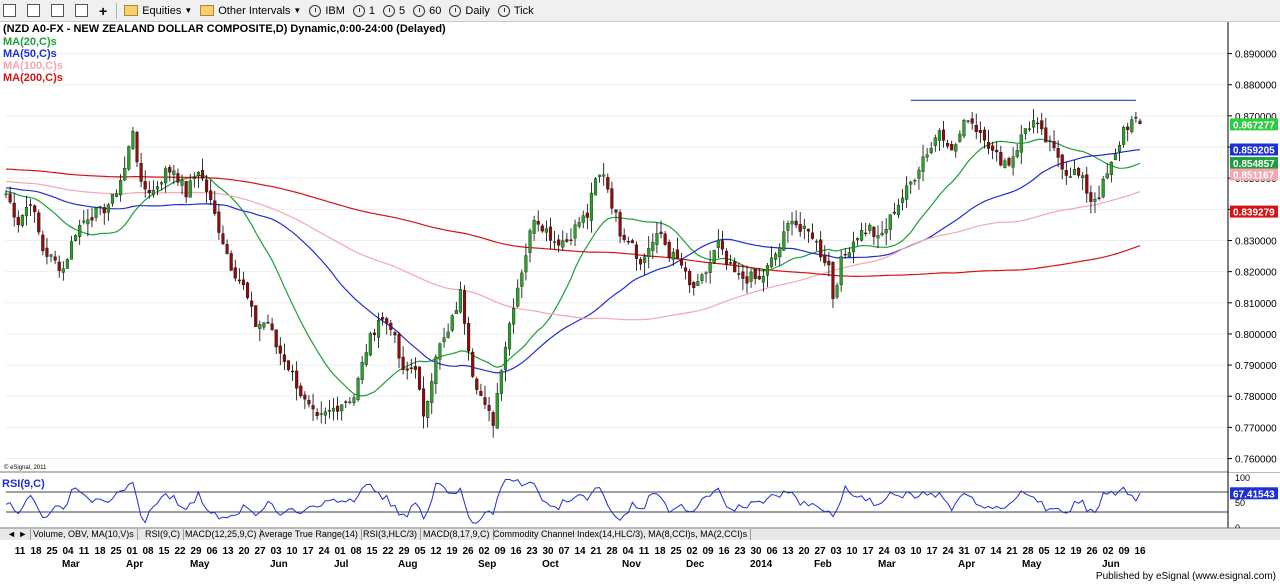 Image resolution: width=1280 pixels, height=584 pixels. What do you see at coordinates (18, 534) in the screenshot?
I see `tab-scroll-arrows: ◄ ►` at bounding box center [18, 534].